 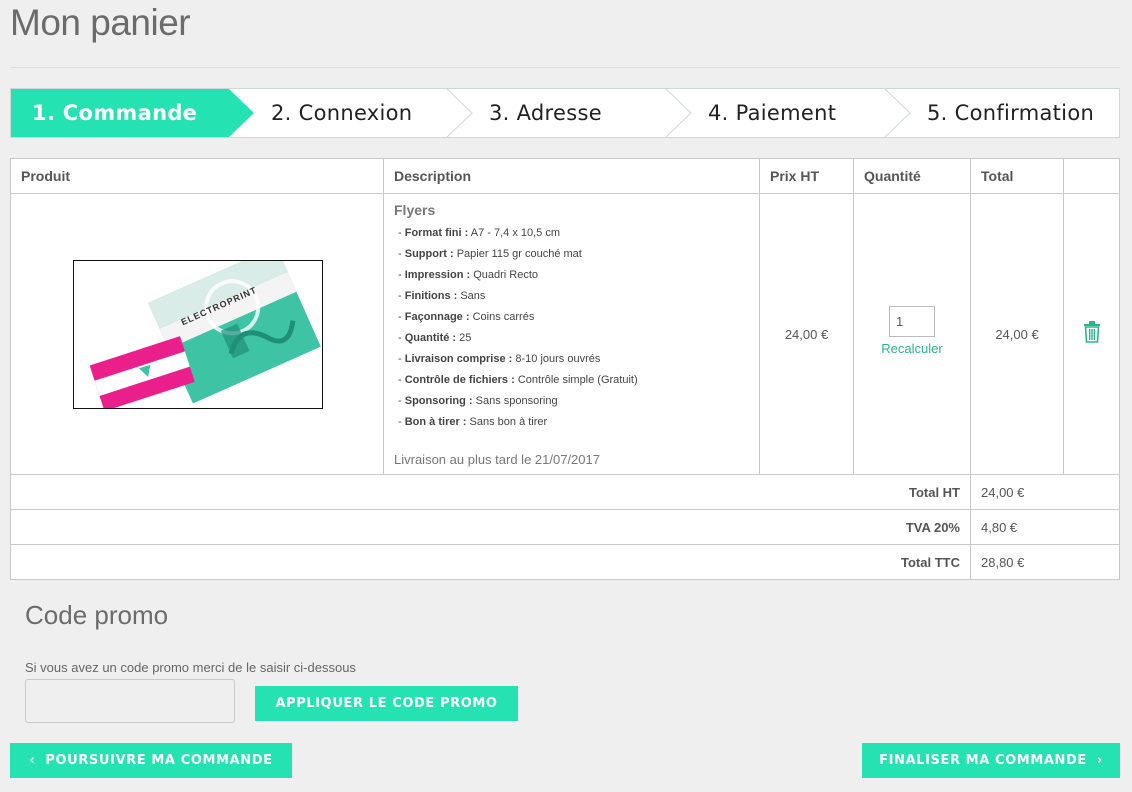 I want to click on line-total: 24,00 €, so click(x=1017, y=334).